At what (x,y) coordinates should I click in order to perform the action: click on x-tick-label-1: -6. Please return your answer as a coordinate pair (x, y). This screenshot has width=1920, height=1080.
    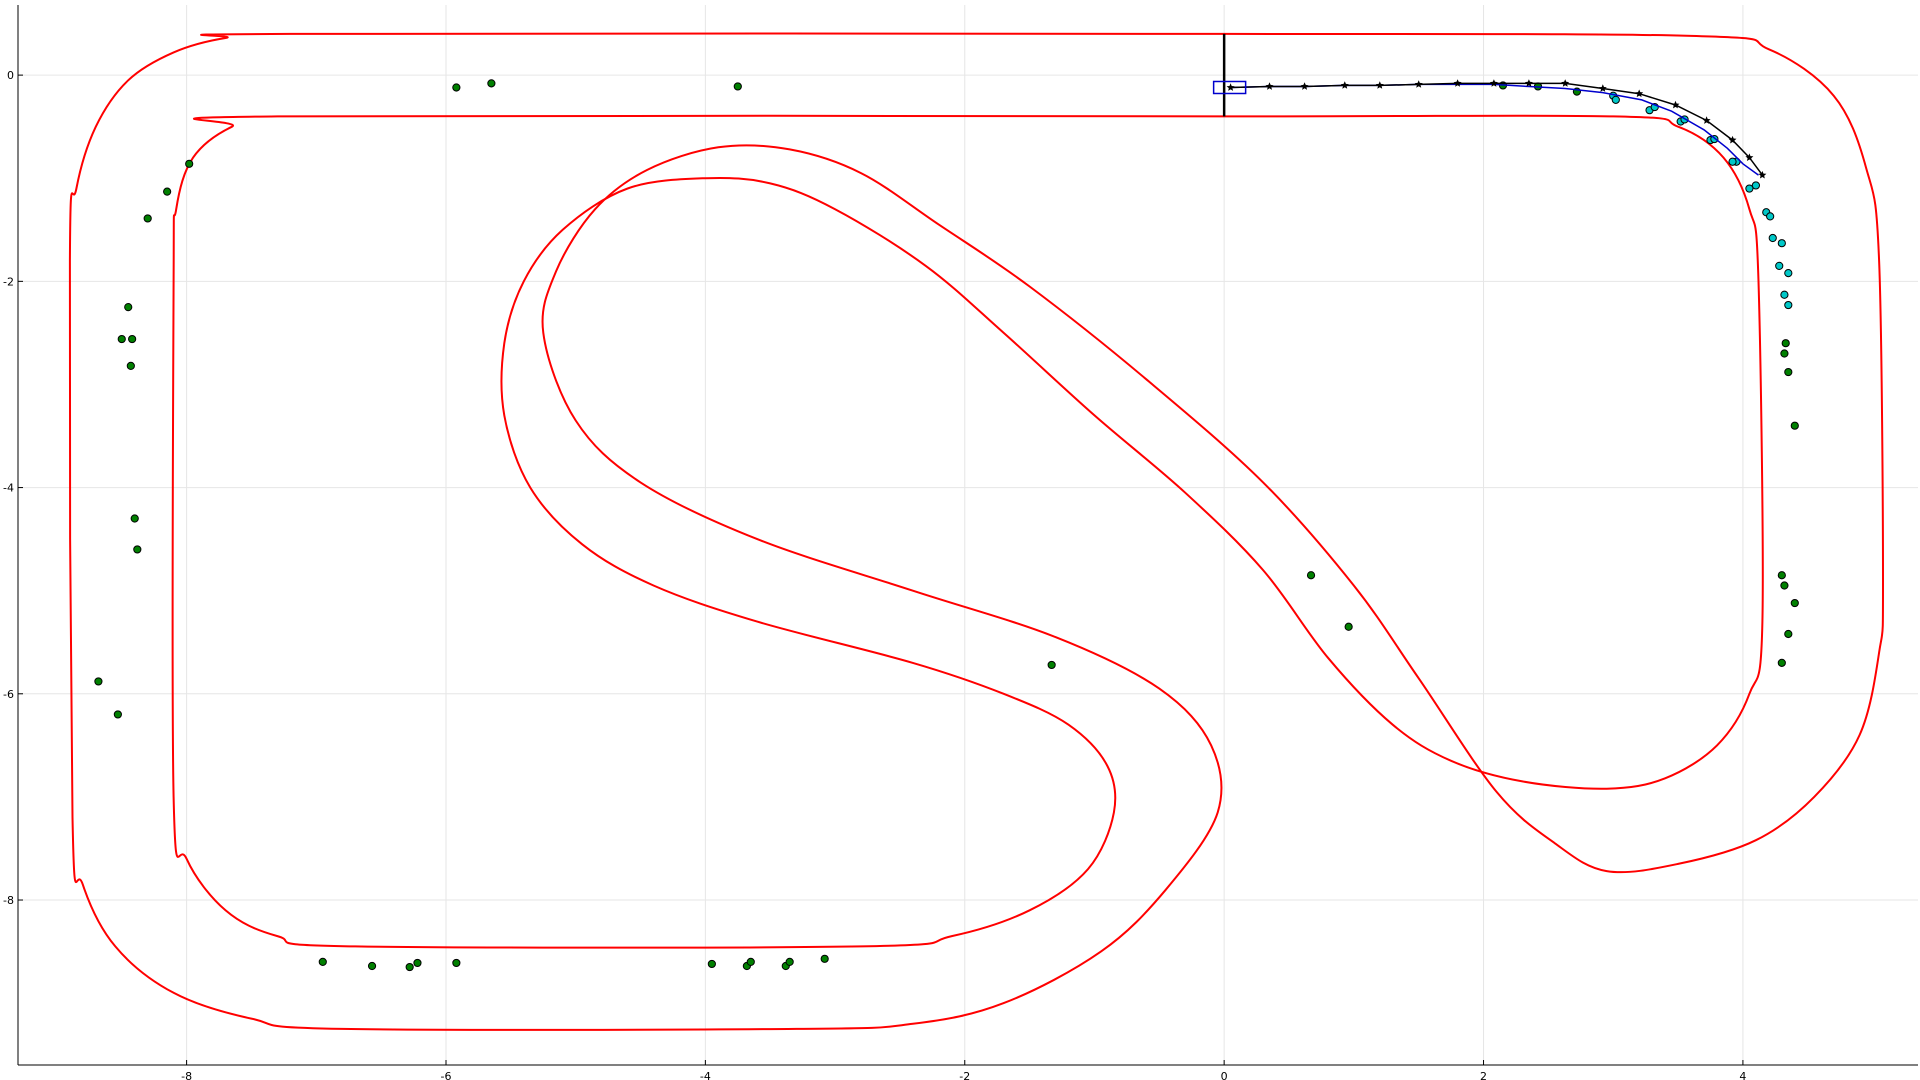
    Looking at the image, I should click on (446, 1075).